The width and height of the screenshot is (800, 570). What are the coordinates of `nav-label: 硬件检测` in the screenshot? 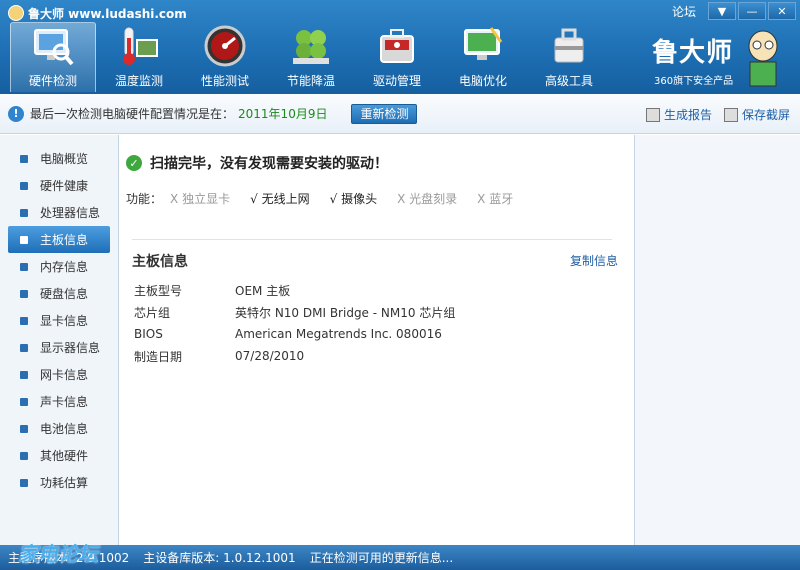 It's located at (52, 81).